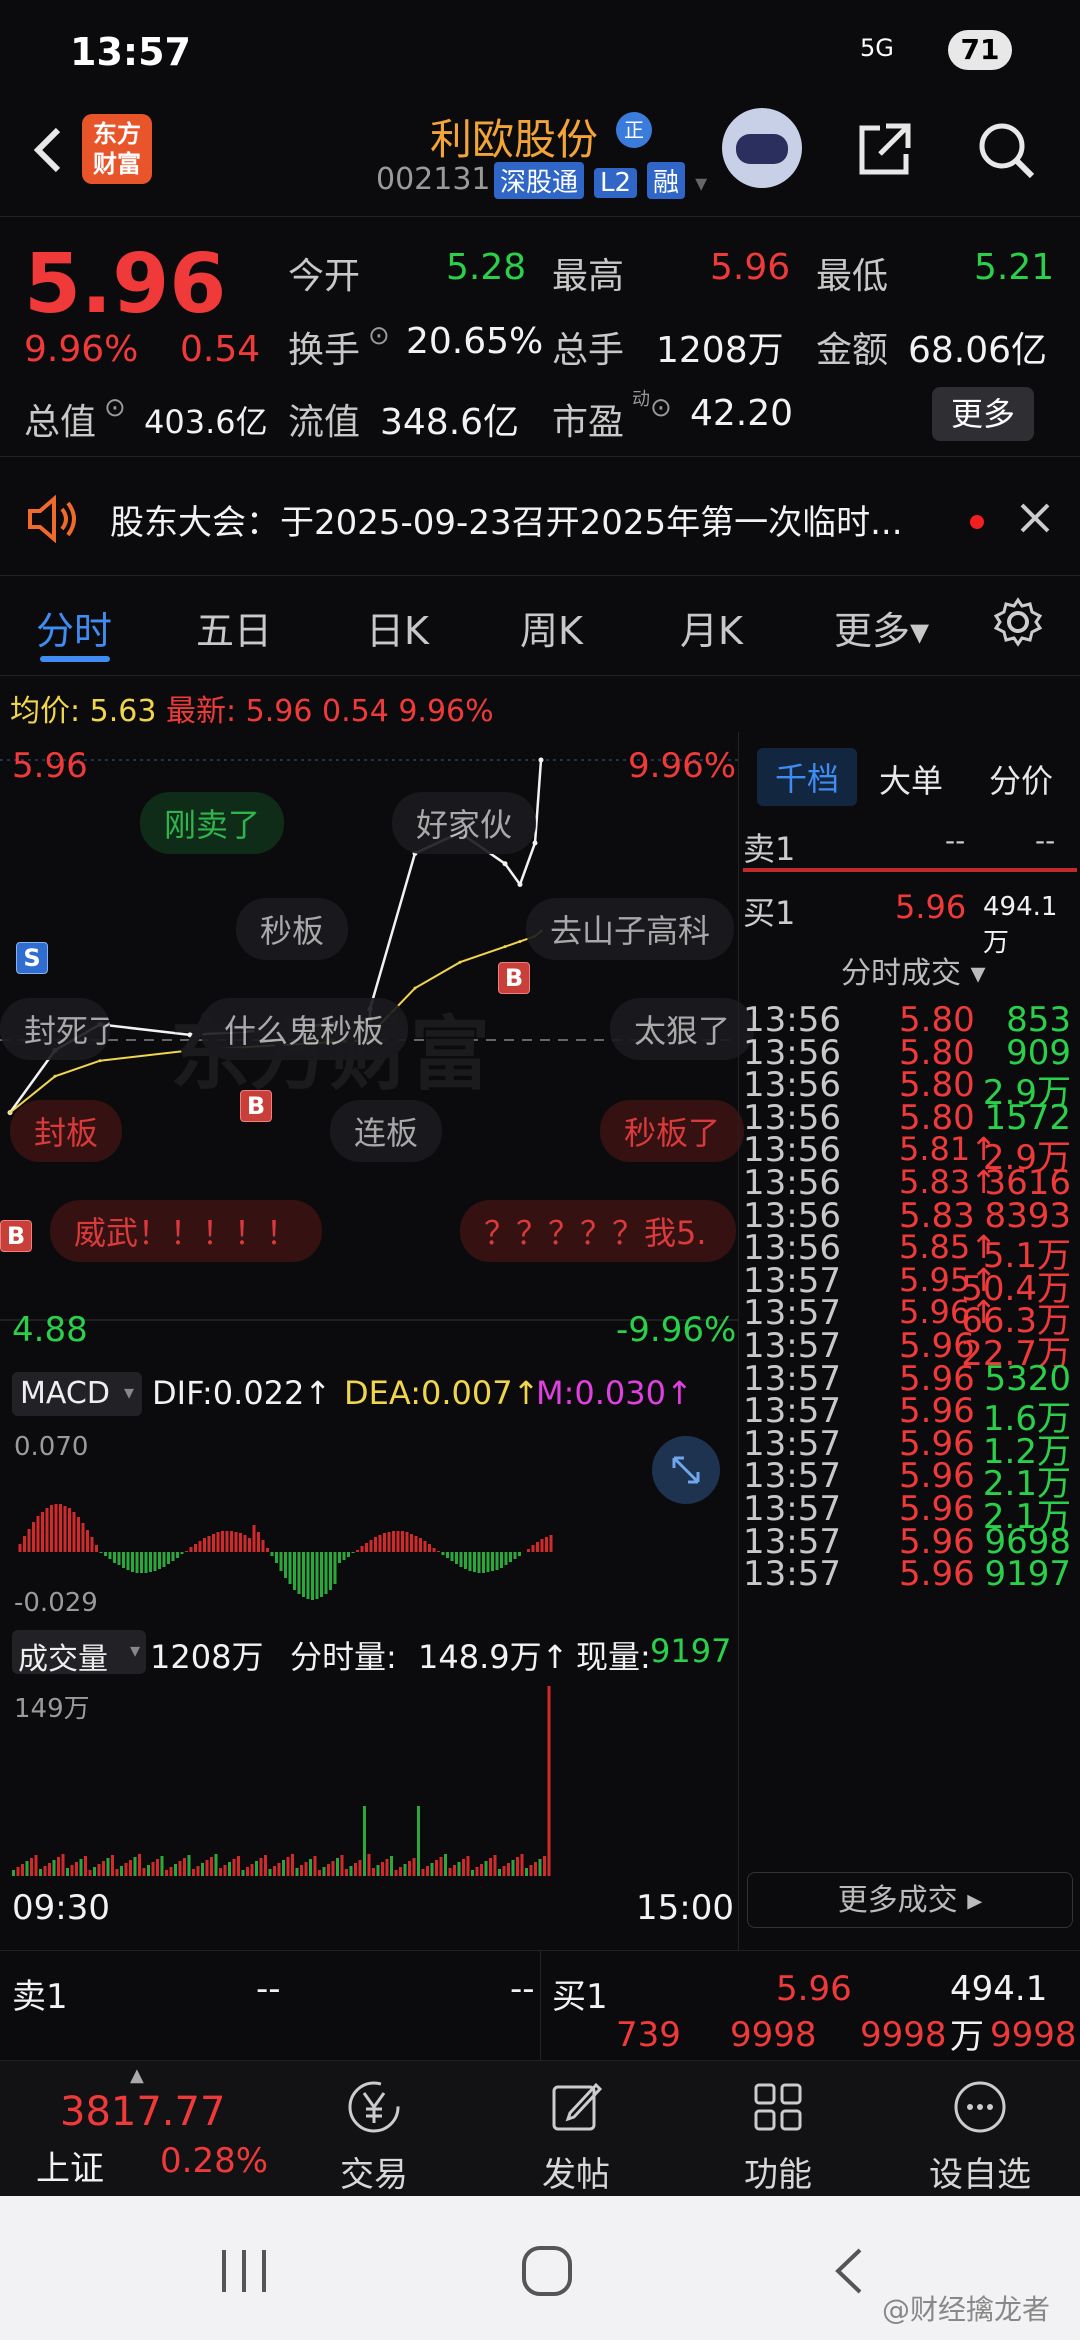 Image resolution: width=1080 pixels, height=2340 pixels. What do you see at coordinates (711, 627) in the screenshot?
I see `tab-monthly-k: 月K` at bounding box center [711, 627].